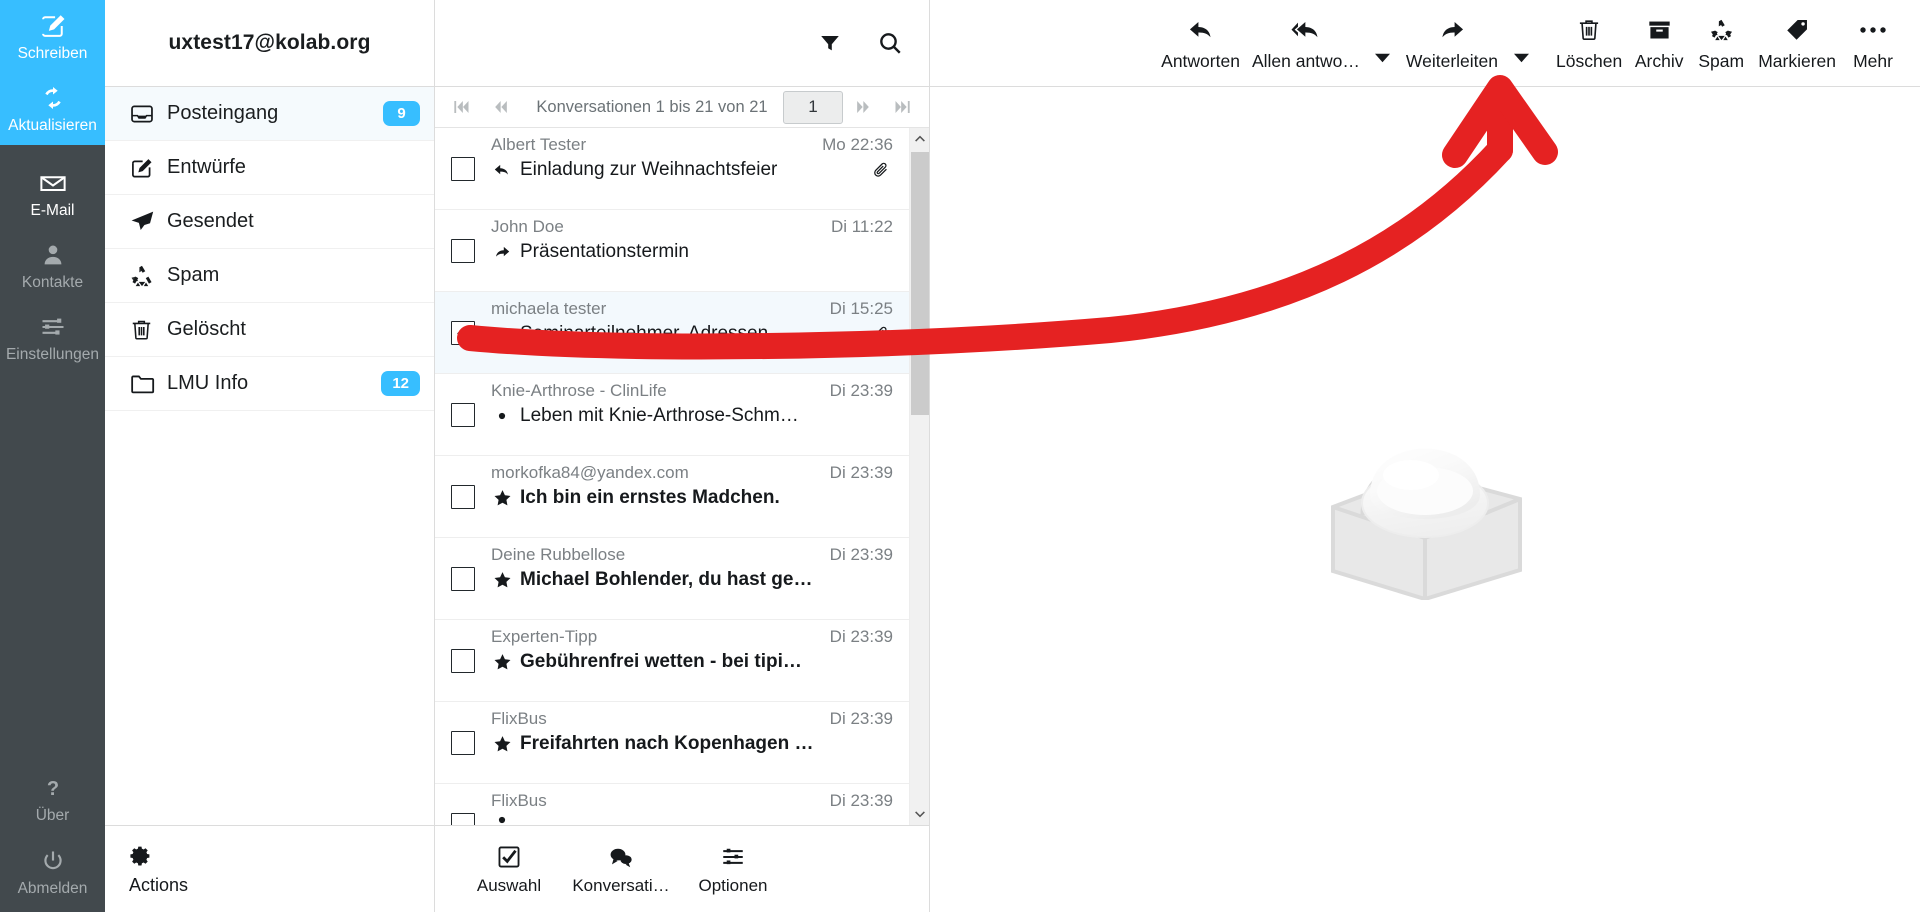 The height and width of the screenshot is (912, 1920). What do you see at coordinates (52, 108) in the screenshot?
I see `taskmenu-item-refresh: Aktualisieren` at bounding box center [52, 108].